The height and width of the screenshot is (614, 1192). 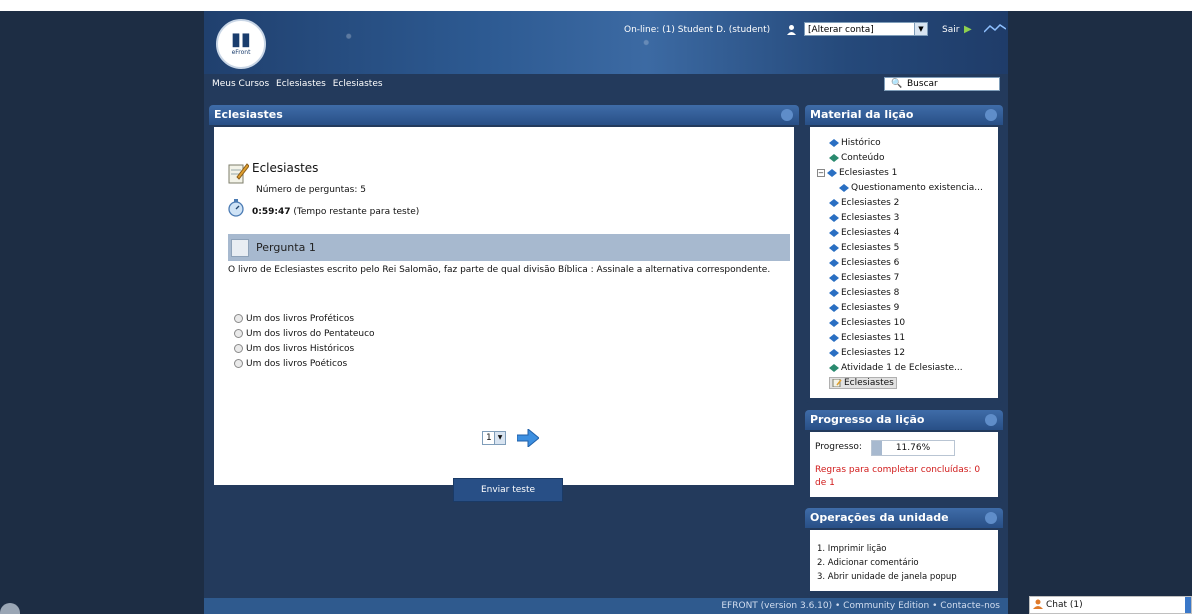 I want to click on breadcrumb-item-course: Eclesiastes, so click(x=301, y=84).